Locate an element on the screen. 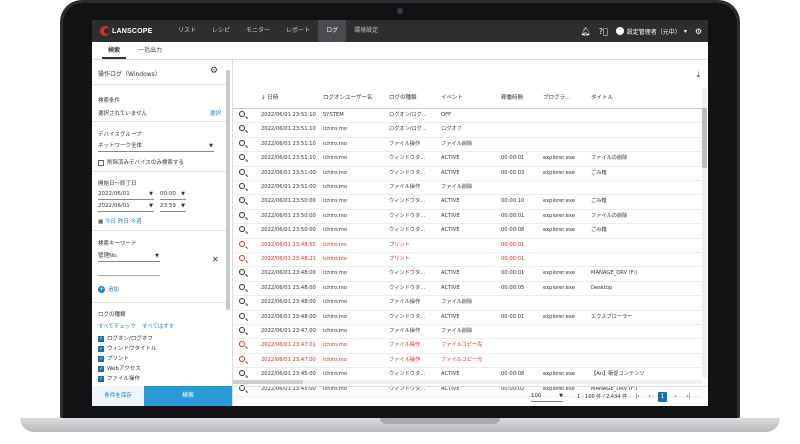 This screenshot has height=444, width=800. quick-today-link: 今日 is located at coordinates (110, 222).